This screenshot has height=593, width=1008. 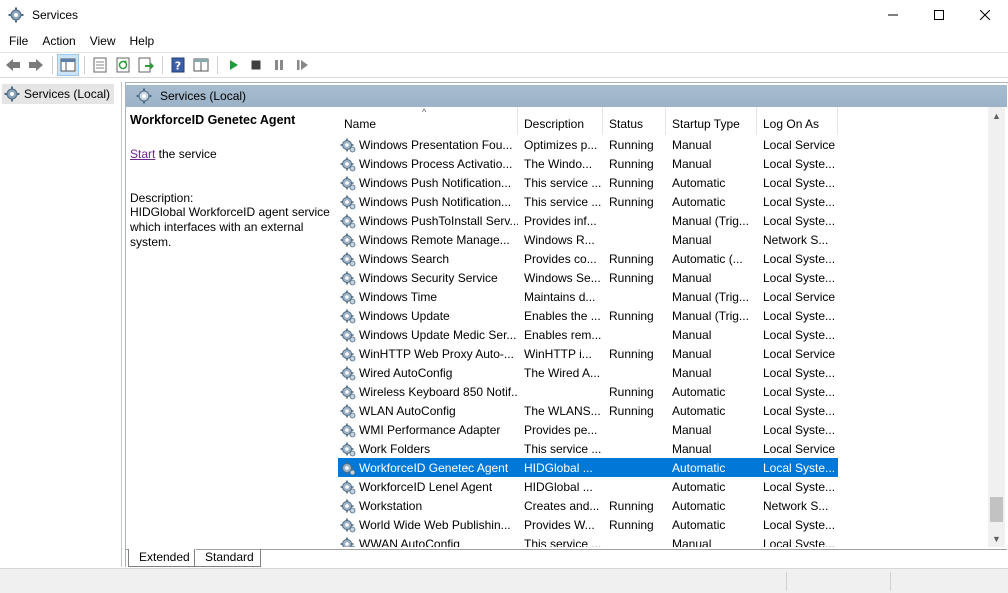 What do you see at coordinates (407, 410) in the screenshot?
I see `service-name: WLAN AutoConfig` at bounding box center [407, 410].